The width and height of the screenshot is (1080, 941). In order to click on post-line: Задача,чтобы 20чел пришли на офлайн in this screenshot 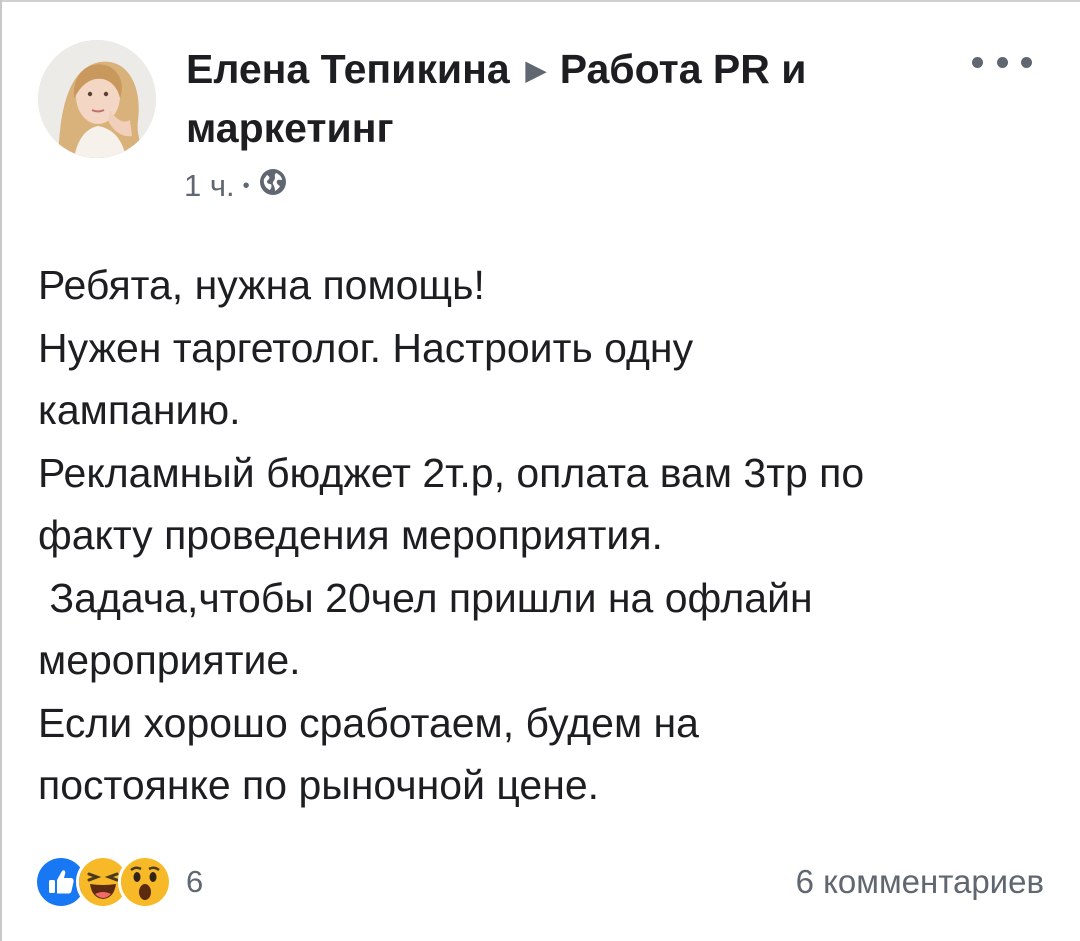, I will do `click(425, 597)`.